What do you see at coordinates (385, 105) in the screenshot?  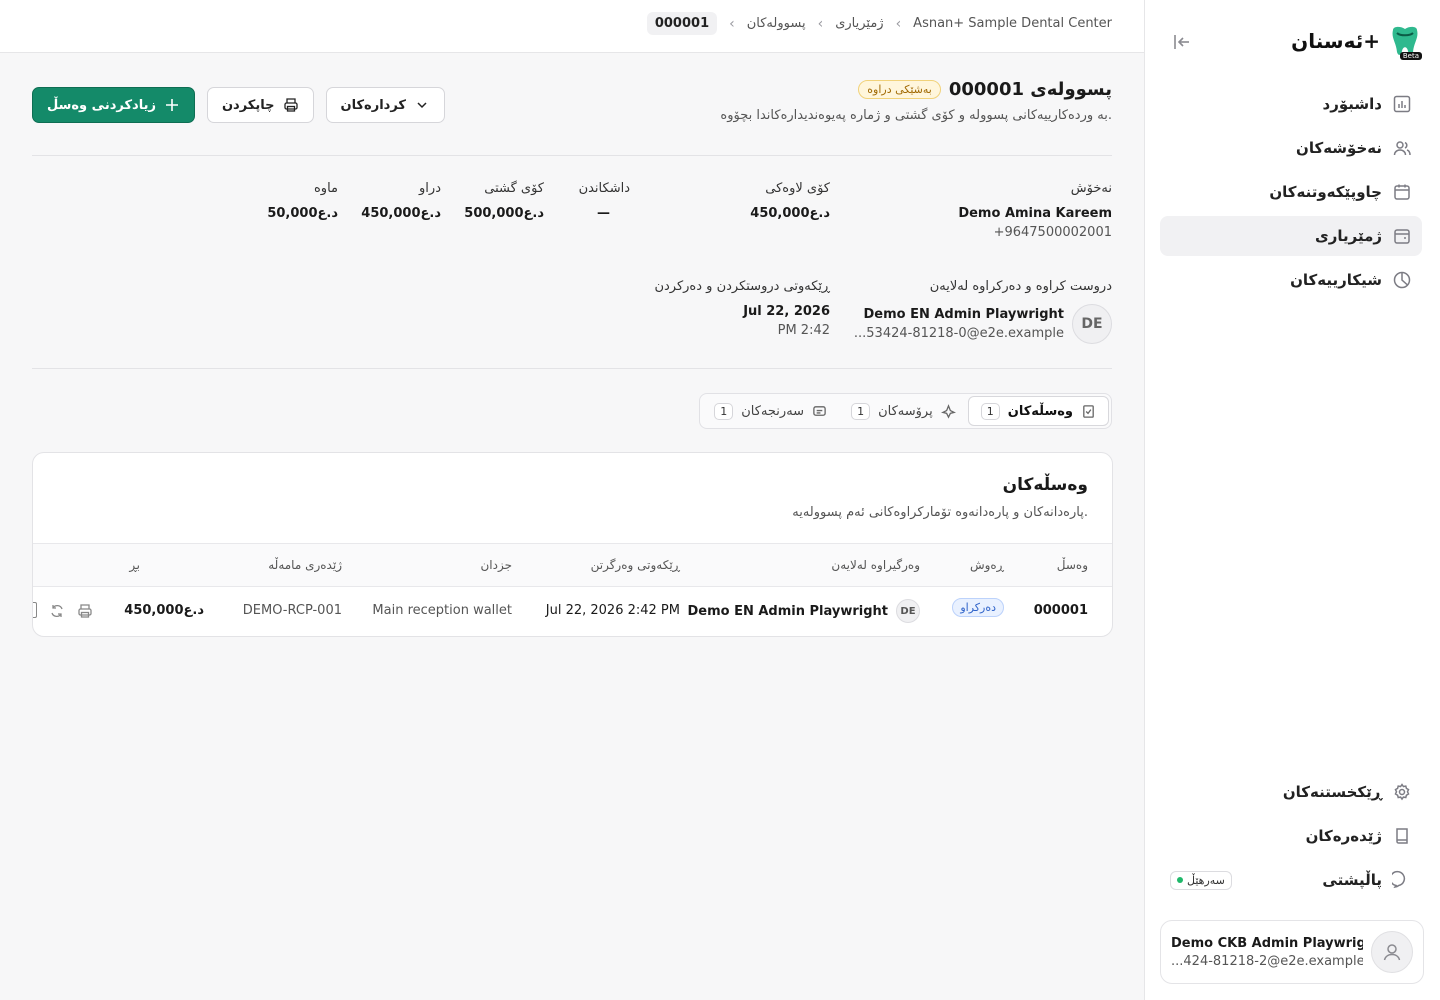 I see `actions-dropdown: کردارەکان` at bounding box center [385, 105].